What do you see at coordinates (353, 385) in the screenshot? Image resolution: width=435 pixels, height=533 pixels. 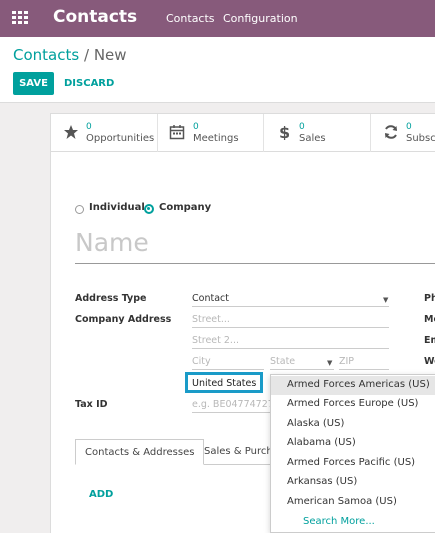 I see `dropdown-option: Armed Forces Americas (US)` at bounding box center [353, 385].